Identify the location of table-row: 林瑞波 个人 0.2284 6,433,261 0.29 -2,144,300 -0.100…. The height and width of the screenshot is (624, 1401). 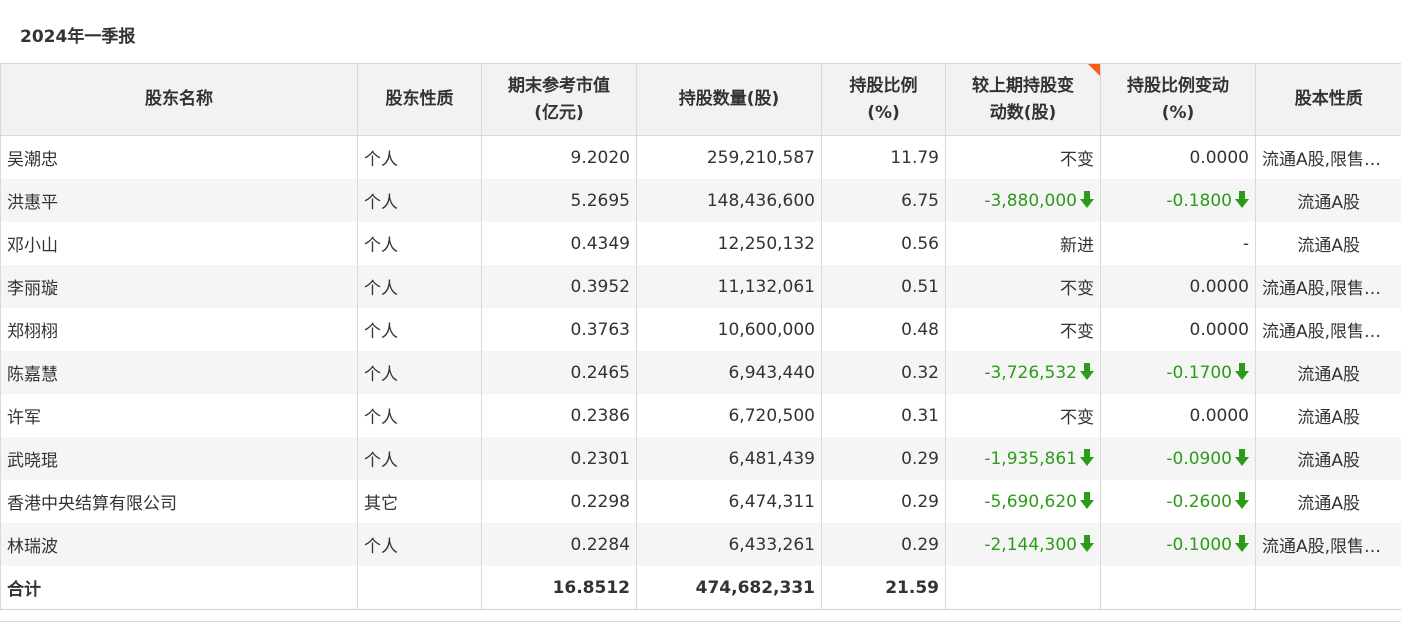
(700, 544).